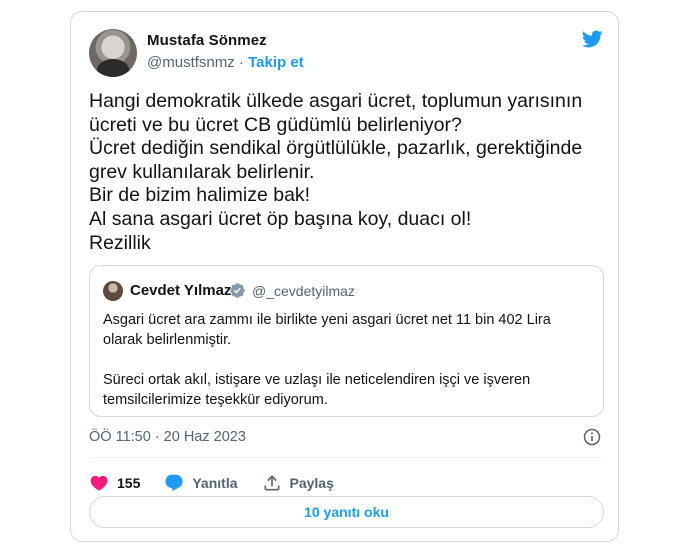 Image resolution: width=700 pixels, height=548 pixels. I want to click on tweet-line: Rezillik, so click(120, 242).